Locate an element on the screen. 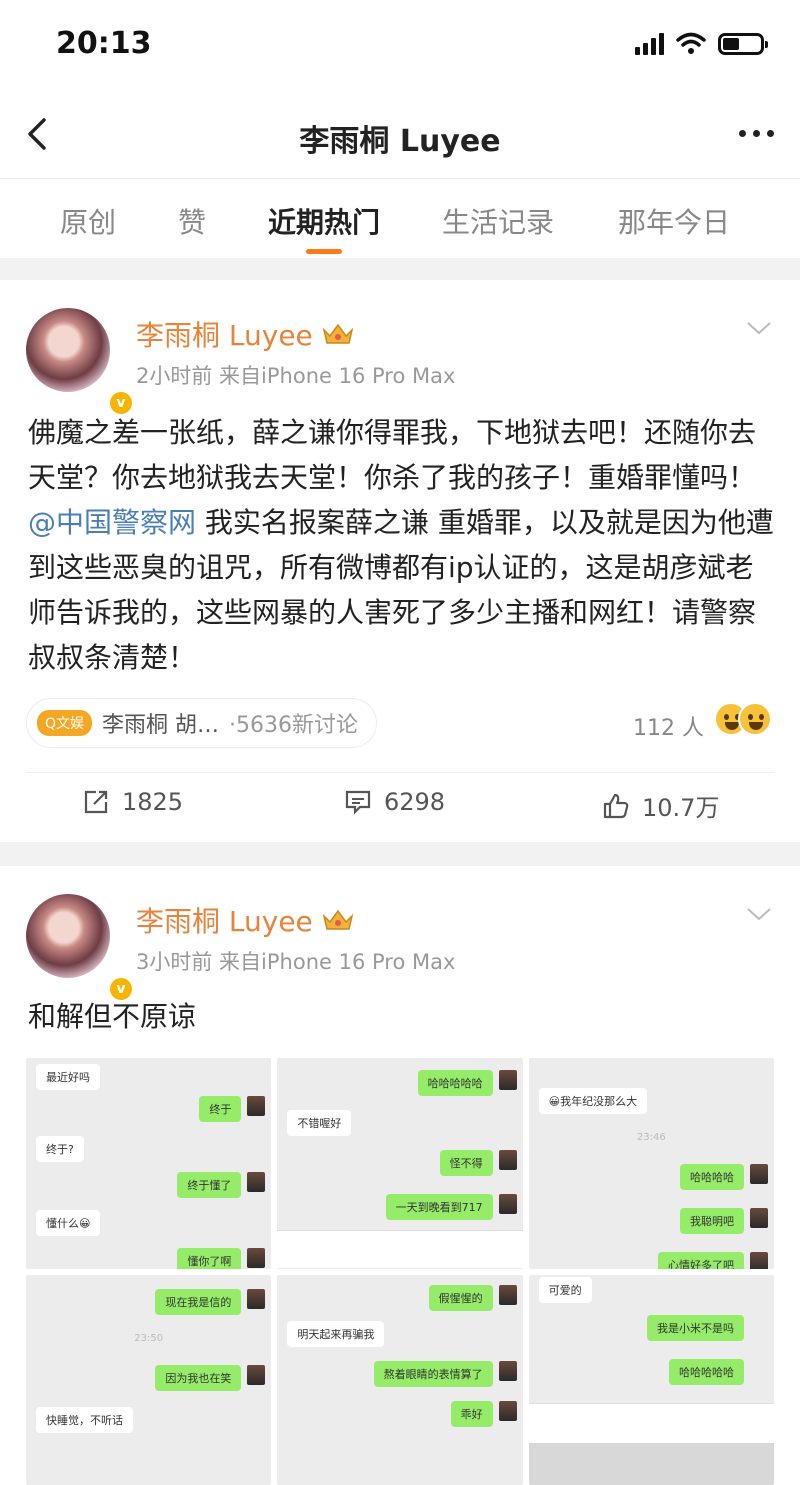  comment-count: 6298 is located at coordinates (415, 802).